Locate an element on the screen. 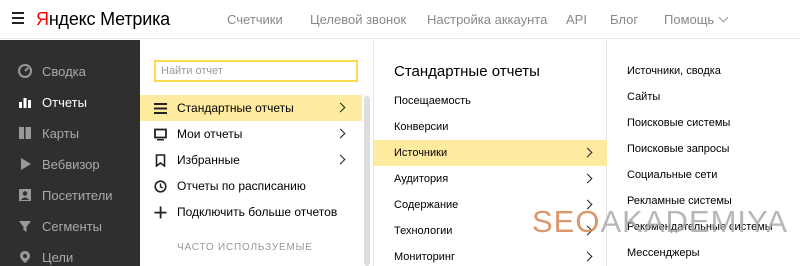 This screenshot has width=800, height=266. menu-item-label: Стандартные отчеты is located at coordinates (235, 108).